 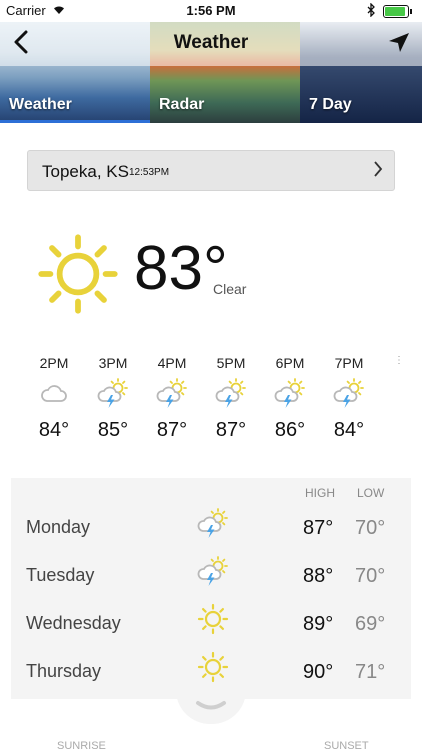 What do you see at coordinates (54, 393) in the screenshot?
I see `cloud-icon` at bounding box center [54, 393].